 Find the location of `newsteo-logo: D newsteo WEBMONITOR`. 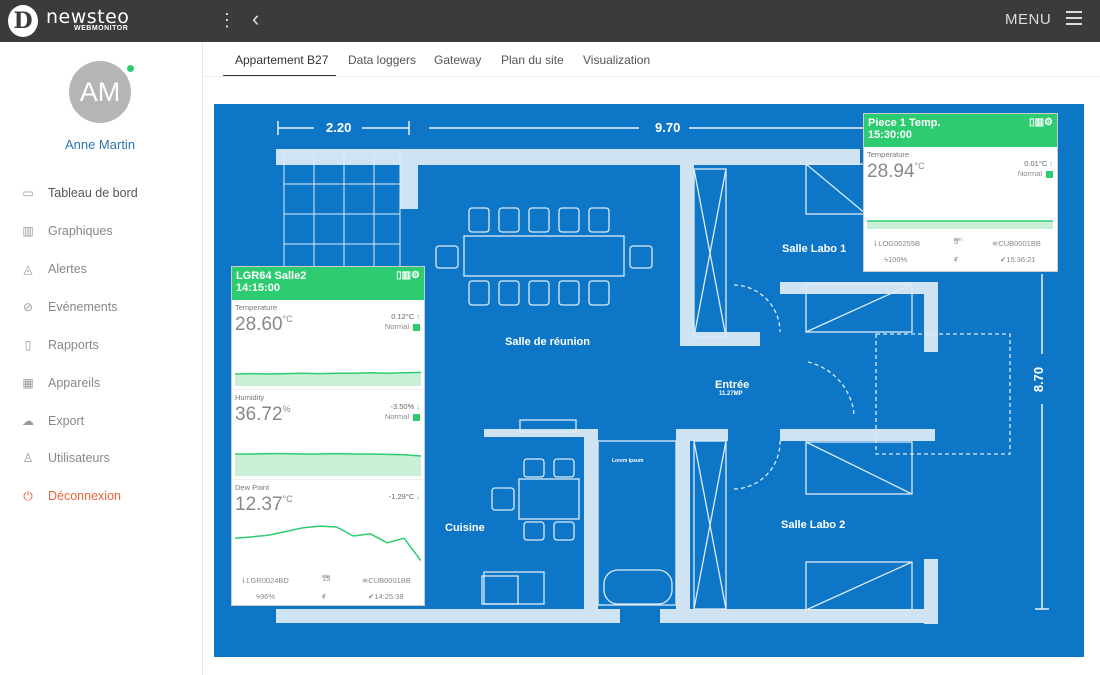

newsteo-logo: D newsteo WEBMONITOR is located at coordinates (108, 22).